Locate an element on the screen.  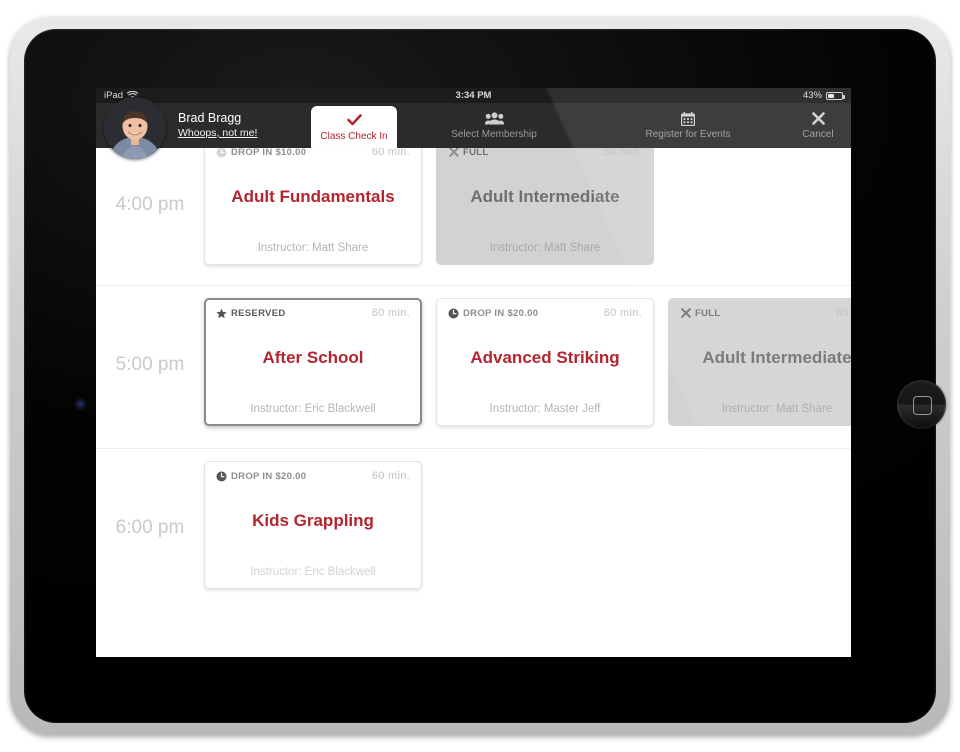
card-badge: RESERVED is located at coordinates (251, 313).